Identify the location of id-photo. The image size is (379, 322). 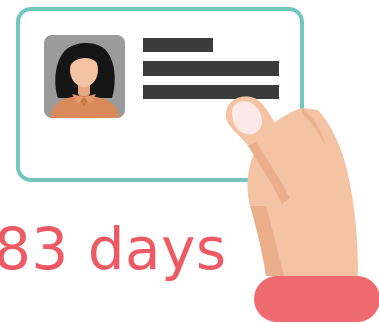
(84, 76).